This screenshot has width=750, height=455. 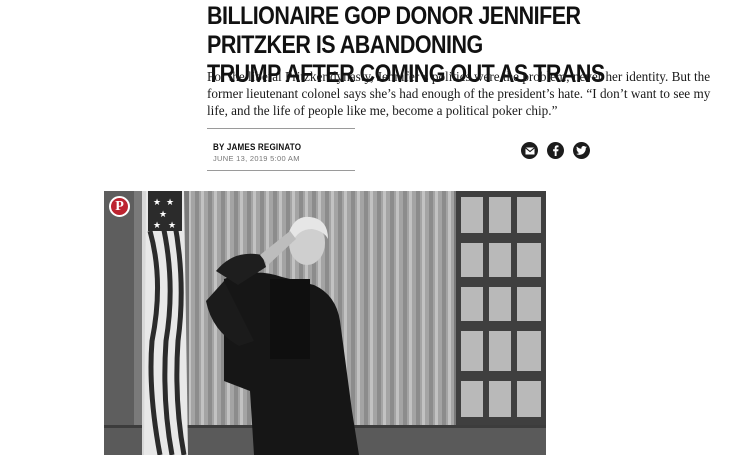 What do you see at coordinates (257, 147) in the screenshot?
I see `author-byline: BY JAMES REGINATO` at bounding box center [257, 147].